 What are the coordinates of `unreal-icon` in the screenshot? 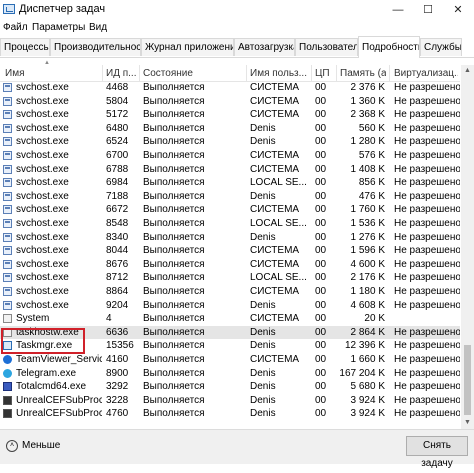 It's located at (7, 414).